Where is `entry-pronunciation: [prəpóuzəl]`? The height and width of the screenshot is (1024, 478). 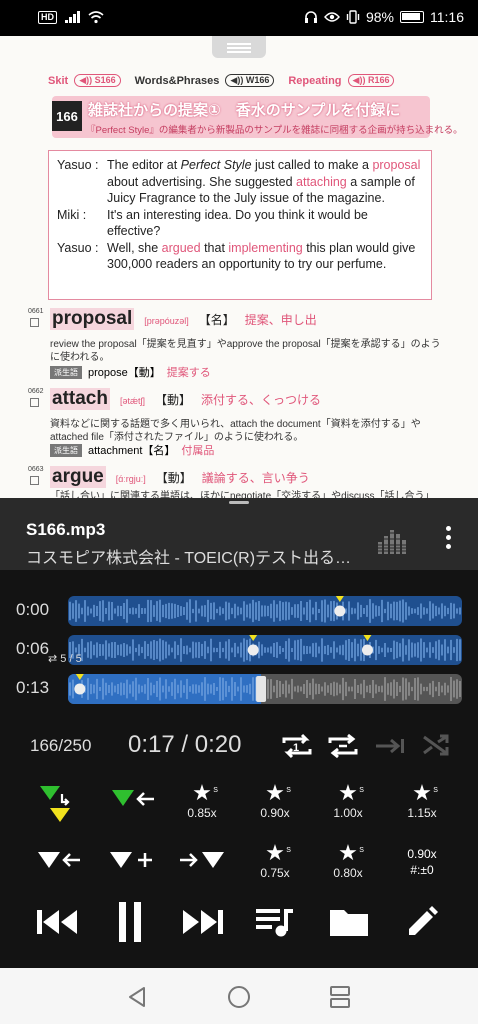
entry-pronunciation: [prəpóuzəl] is located at coordinates (166, 321).